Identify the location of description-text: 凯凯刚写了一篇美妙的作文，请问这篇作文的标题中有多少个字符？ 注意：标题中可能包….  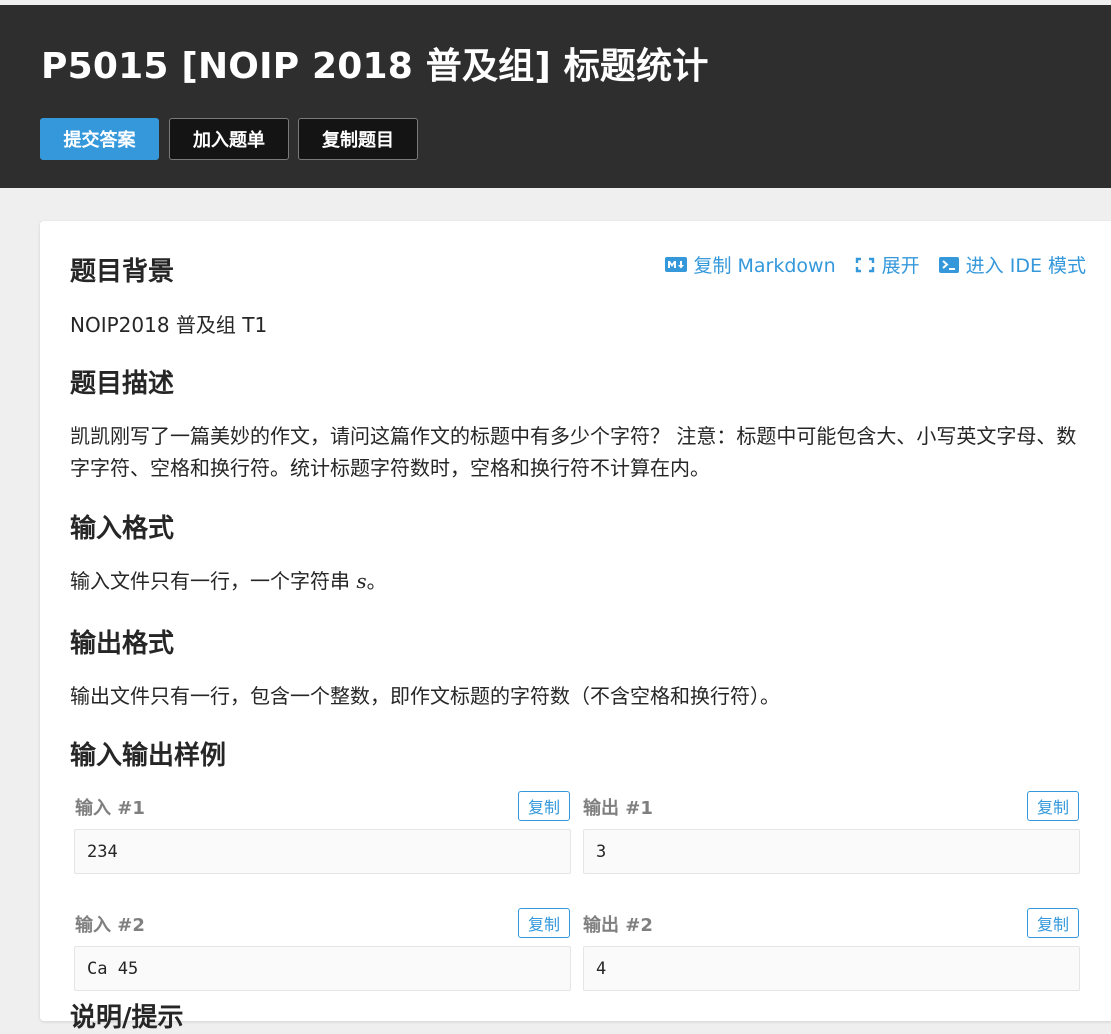
(573, 452).